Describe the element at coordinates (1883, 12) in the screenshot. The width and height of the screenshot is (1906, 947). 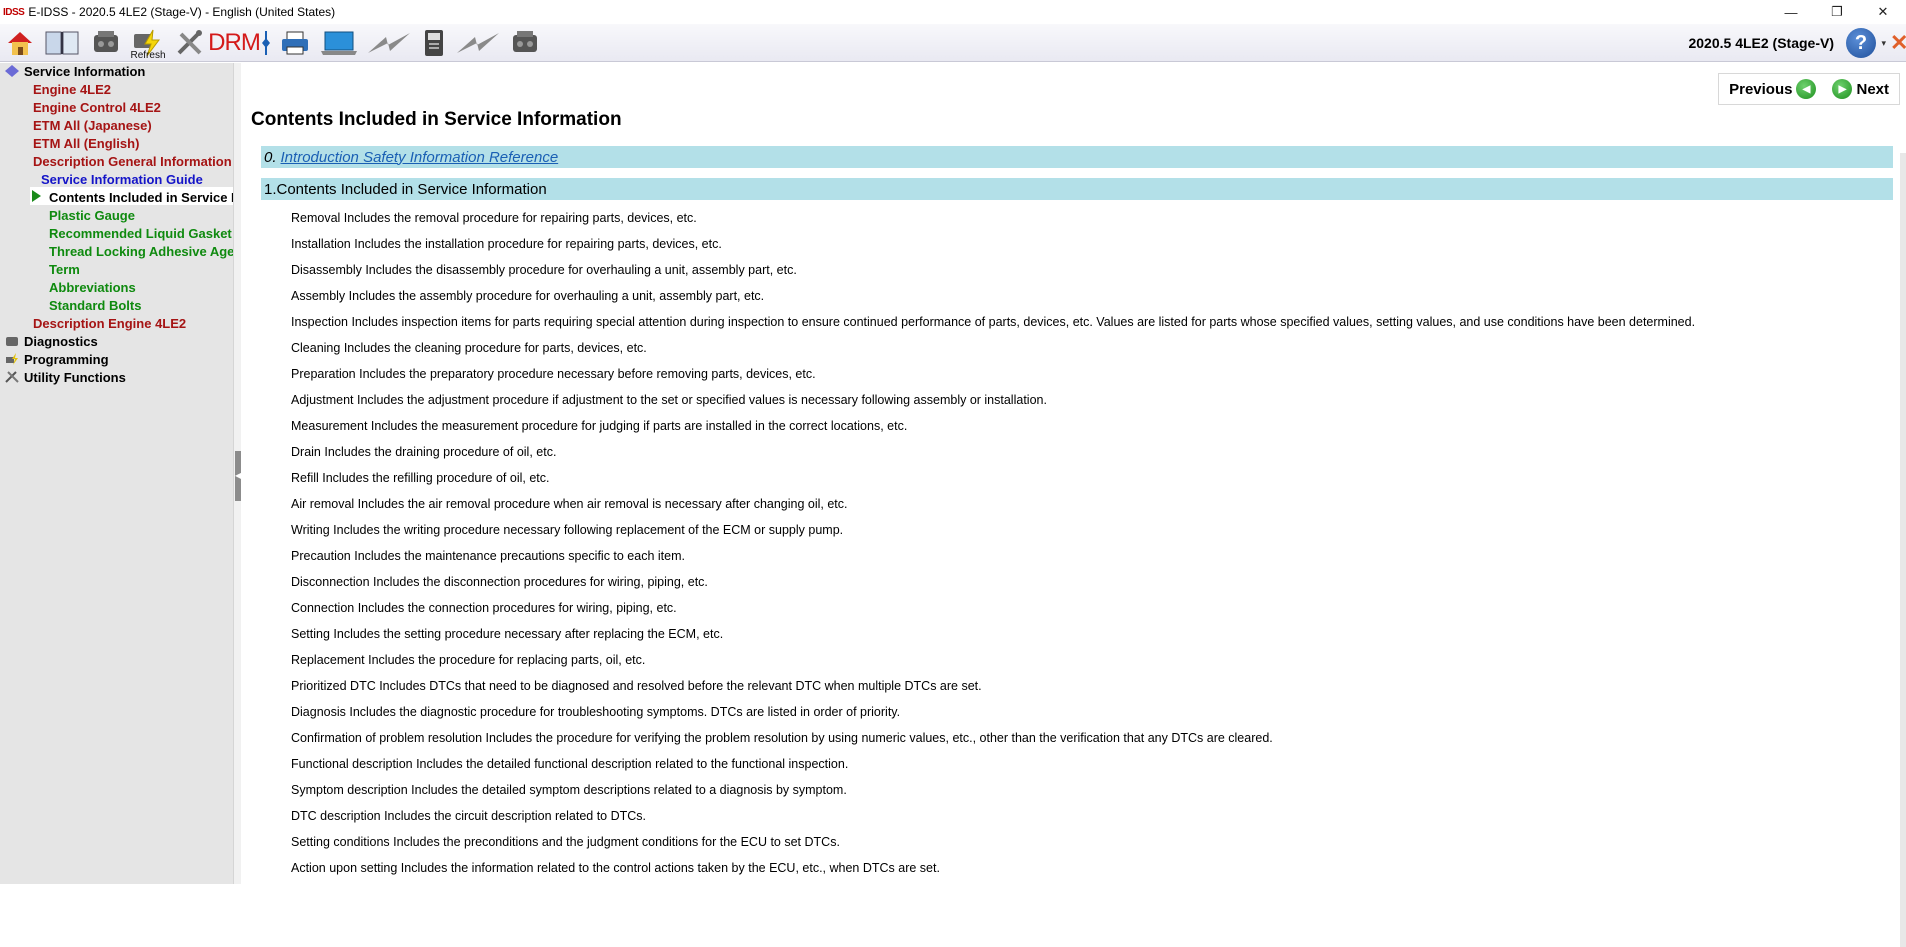
I see `close-button: ✕` at that location.